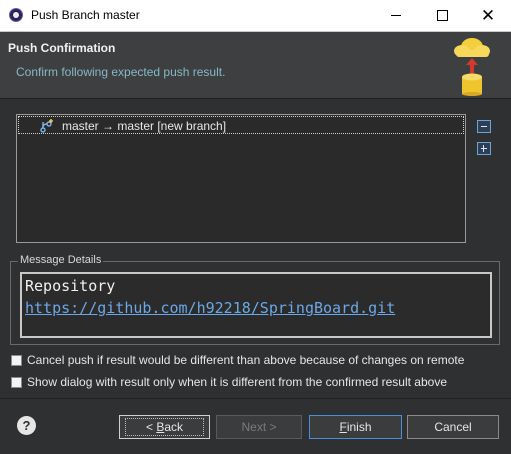 This screenshot has height=454, width=511. I want to click on tree-row-label: master → master [new branch], so click(144, 126).